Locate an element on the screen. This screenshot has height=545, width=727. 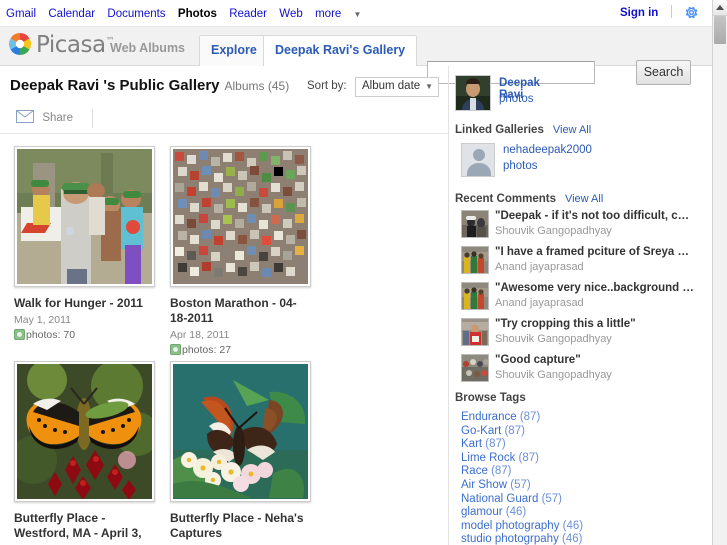
sort-select: Album date ▼ is located at coordinates (397, 87).